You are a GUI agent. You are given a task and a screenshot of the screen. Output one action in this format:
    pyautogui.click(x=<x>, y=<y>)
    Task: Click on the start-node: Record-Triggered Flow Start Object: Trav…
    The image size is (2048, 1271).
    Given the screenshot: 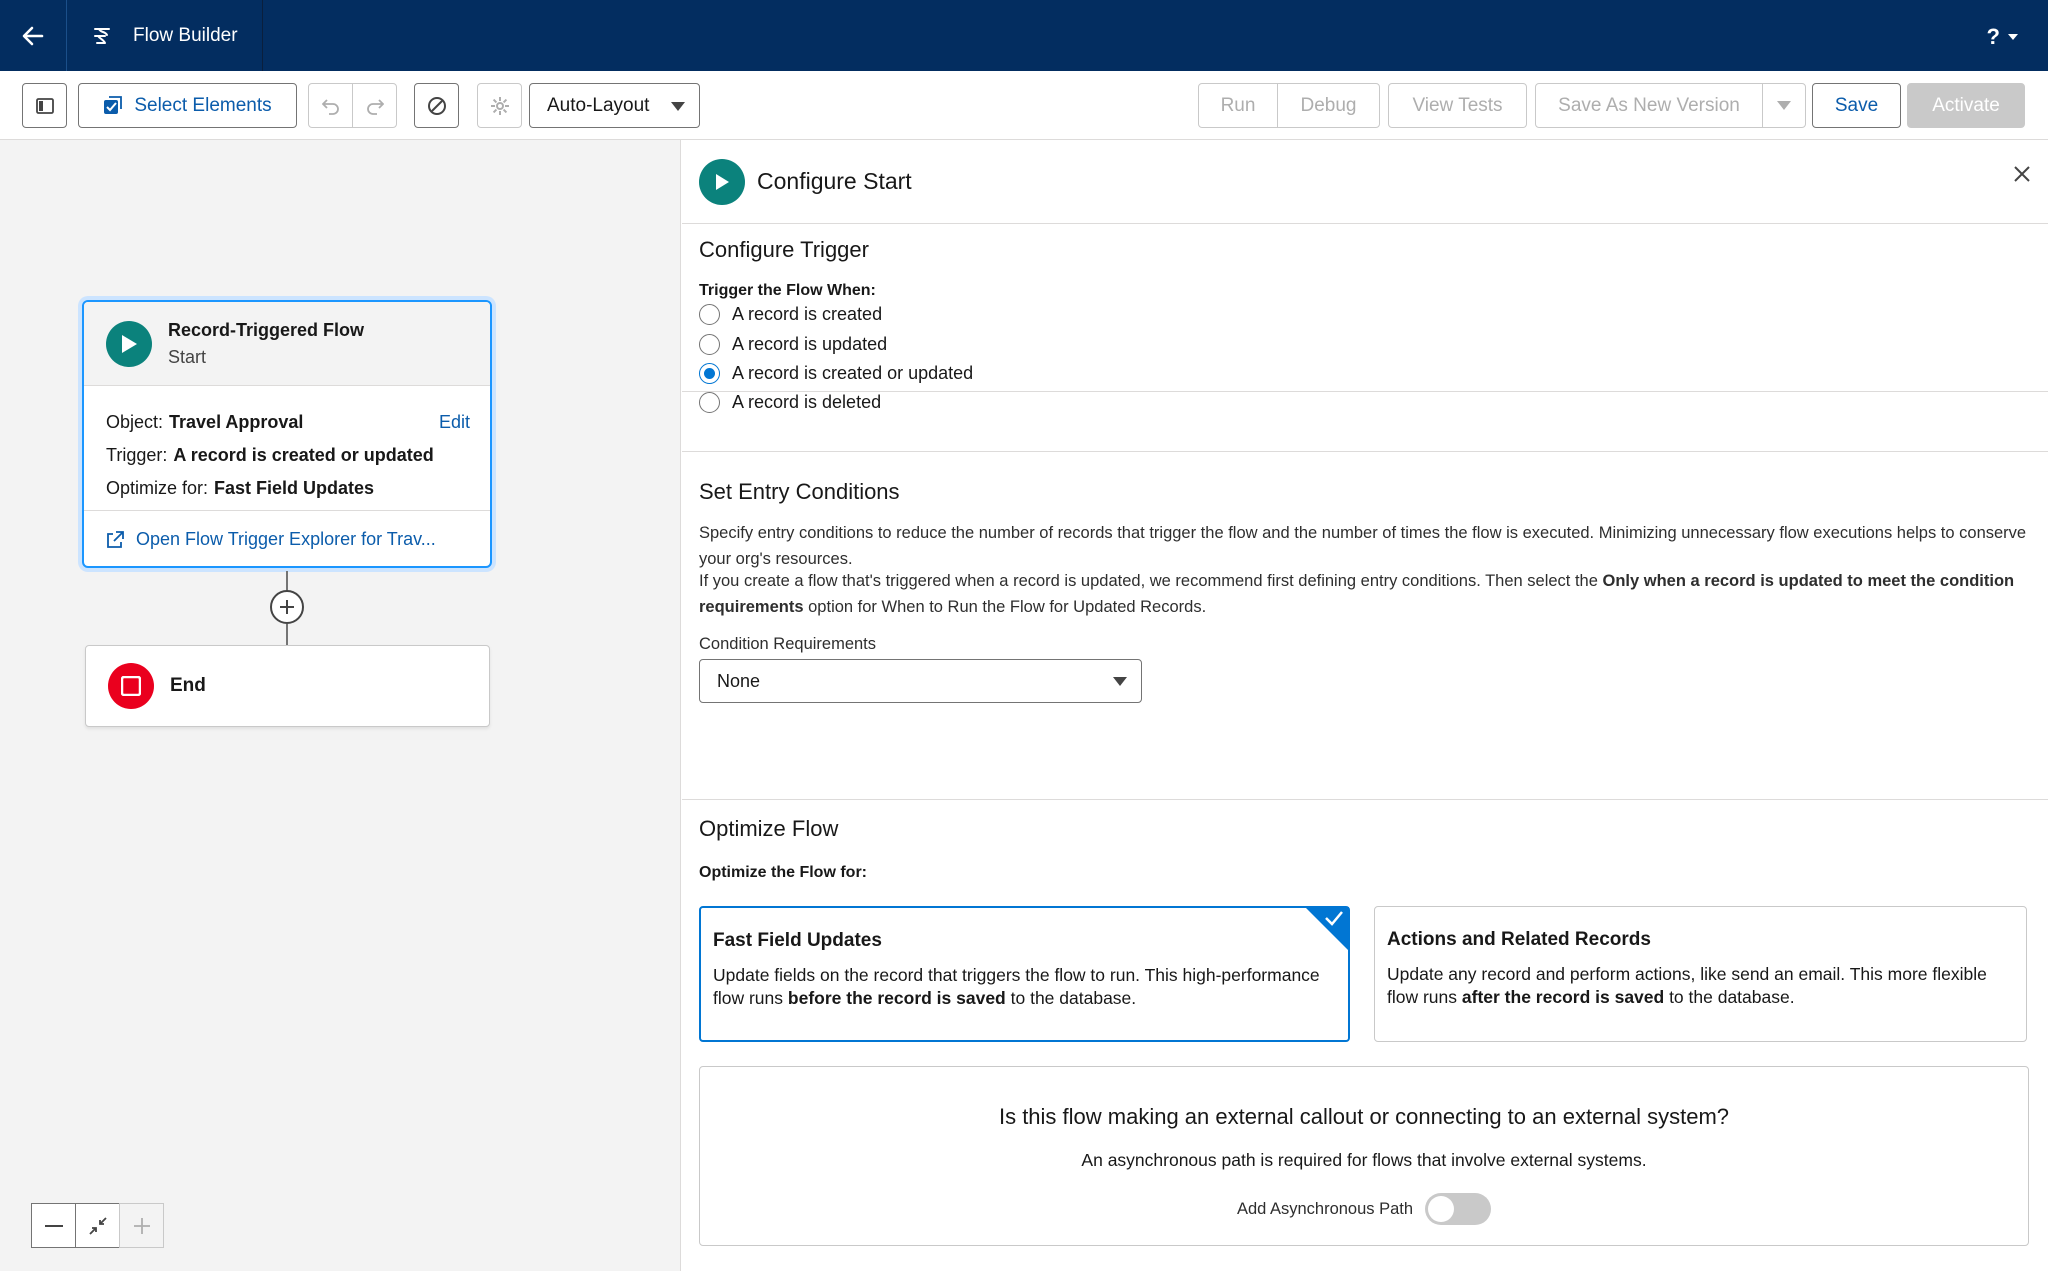 What is the action you would take?
    pyautogui.click(x=287, y=434)
    